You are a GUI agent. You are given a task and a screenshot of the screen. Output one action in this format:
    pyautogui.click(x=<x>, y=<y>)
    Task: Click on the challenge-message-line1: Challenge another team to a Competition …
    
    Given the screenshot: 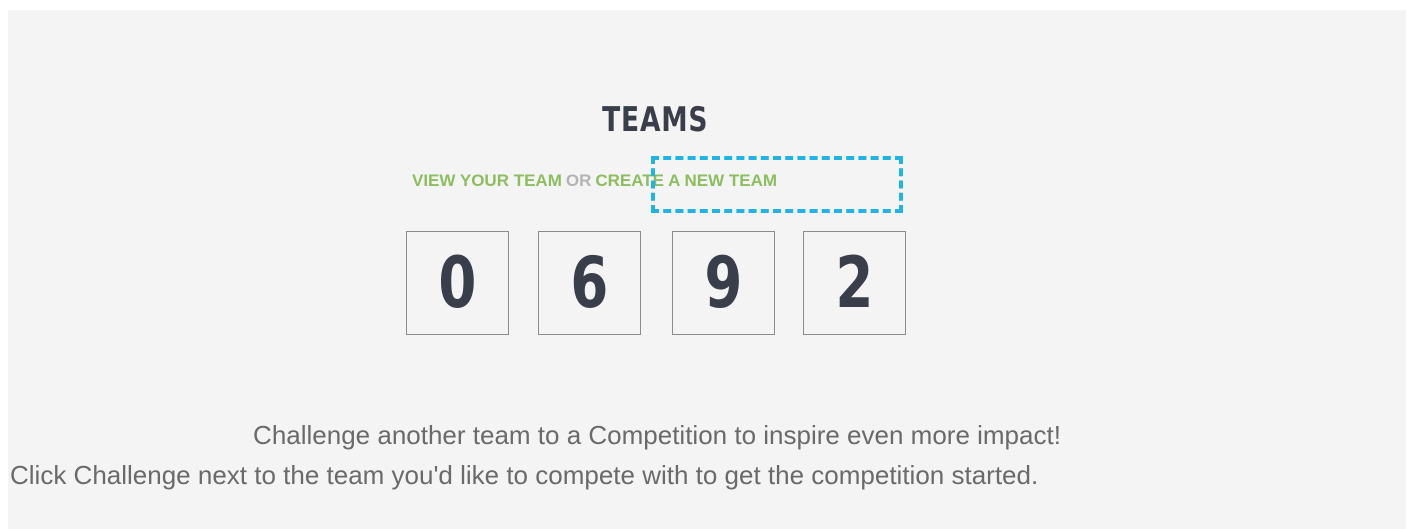 What is the action you would take?
    pyautogui.click(x=657, y=435)
    